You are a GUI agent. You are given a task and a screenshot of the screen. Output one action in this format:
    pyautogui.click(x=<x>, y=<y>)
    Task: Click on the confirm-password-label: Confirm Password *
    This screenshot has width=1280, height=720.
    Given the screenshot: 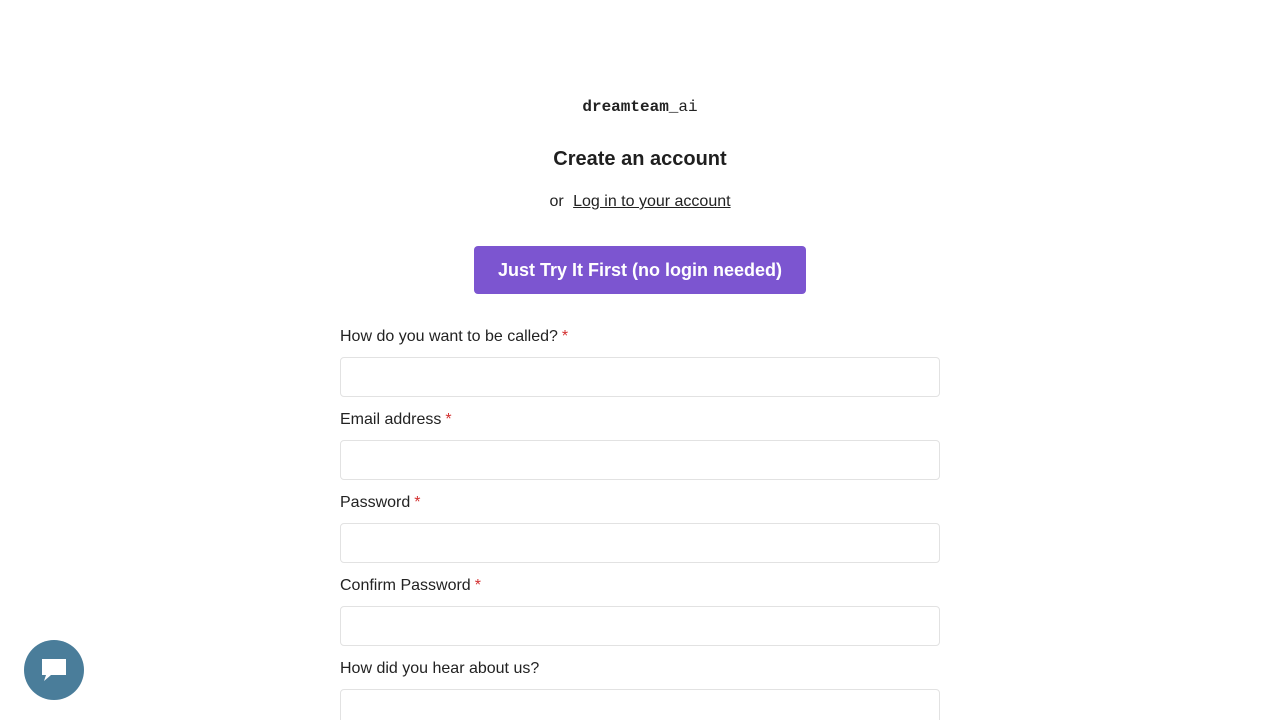 What is the action you would take?
    pyautogui.click(x=410, y=585)
    